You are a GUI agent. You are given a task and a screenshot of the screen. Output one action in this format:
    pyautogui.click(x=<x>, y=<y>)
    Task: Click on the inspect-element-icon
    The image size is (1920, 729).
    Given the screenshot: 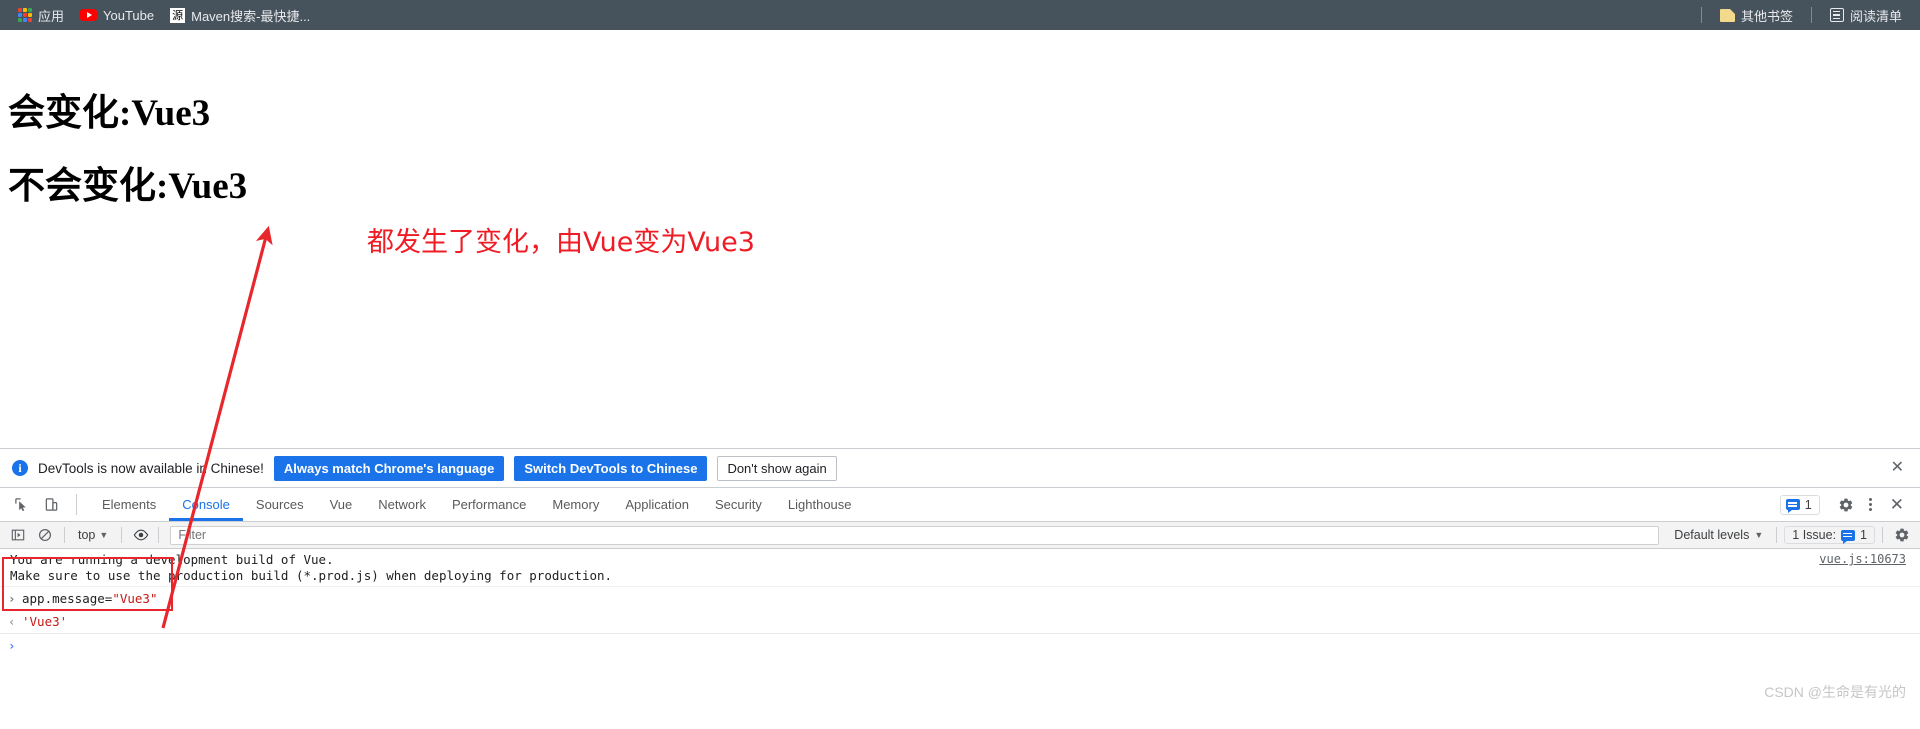 What is the action you would take?
    pyautogui.click(x=21, y=505)
    